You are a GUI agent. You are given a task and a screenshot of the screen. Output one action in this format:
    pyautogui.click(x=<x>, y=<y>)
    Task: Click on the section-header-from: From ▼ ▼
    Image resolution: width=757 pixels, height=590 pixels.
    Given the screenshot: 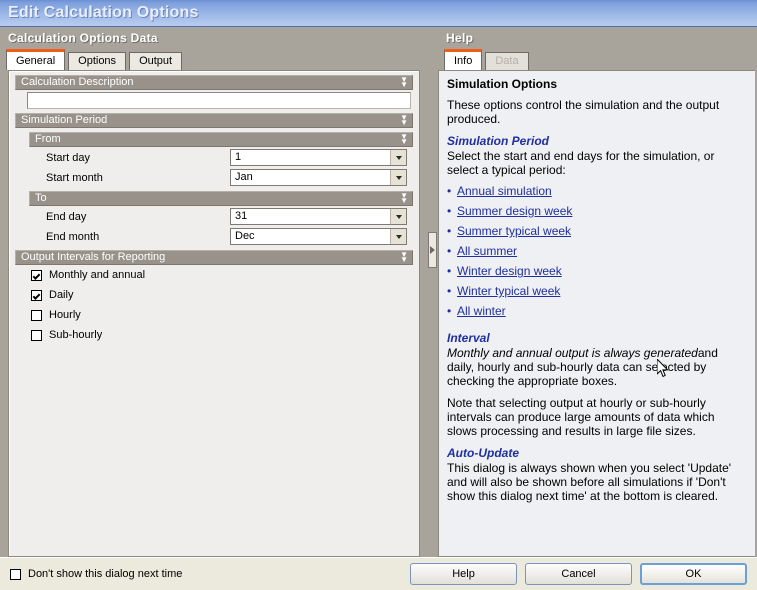 What is the action you would take?
    pyautogui.click(x=221, y=139)
    